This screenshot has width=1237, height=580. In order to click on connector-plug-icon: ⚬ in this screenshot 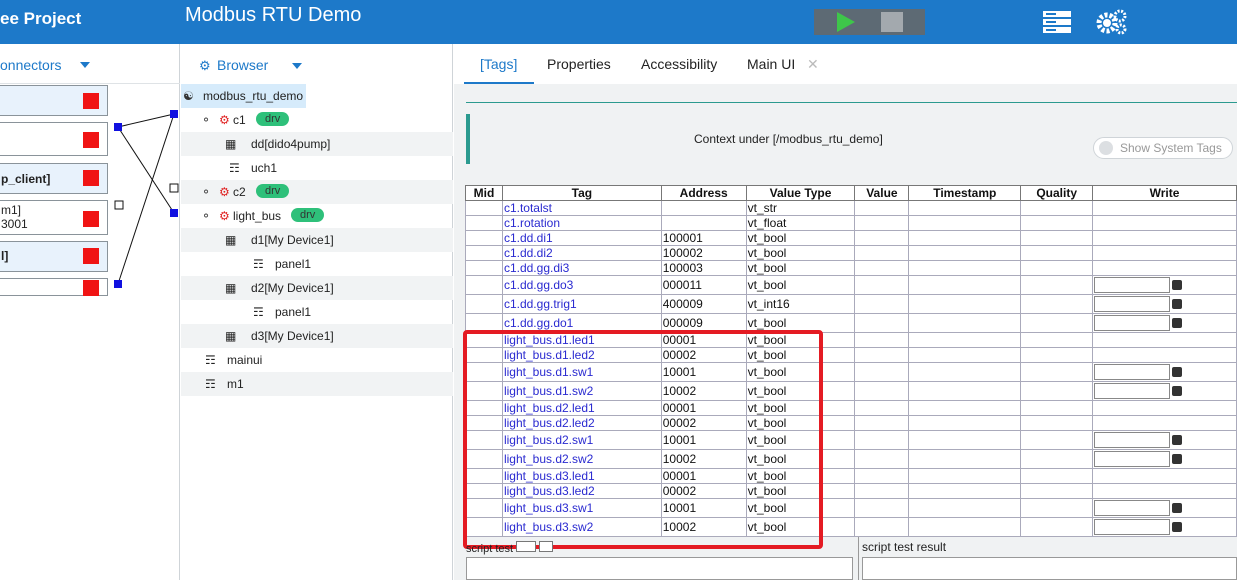, I will do `click(206, 216)`.